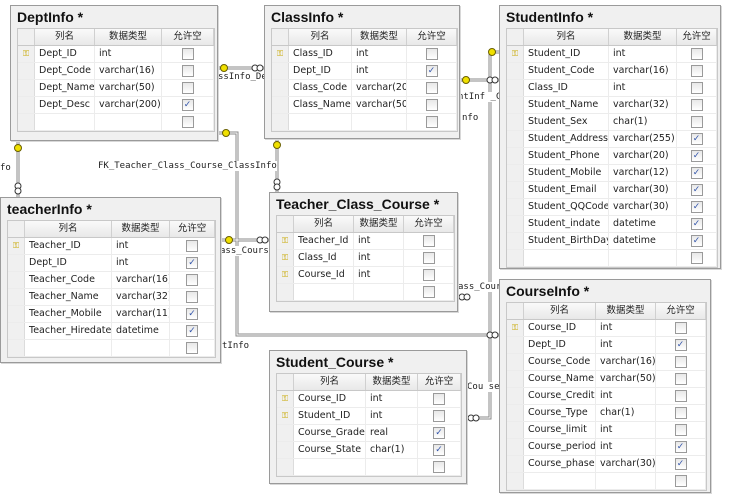 This screenshot has height=500, width=729. Describe the element at coordinates (560, 362) in the screenshot. I see `column-name: Course_Code` at that location.